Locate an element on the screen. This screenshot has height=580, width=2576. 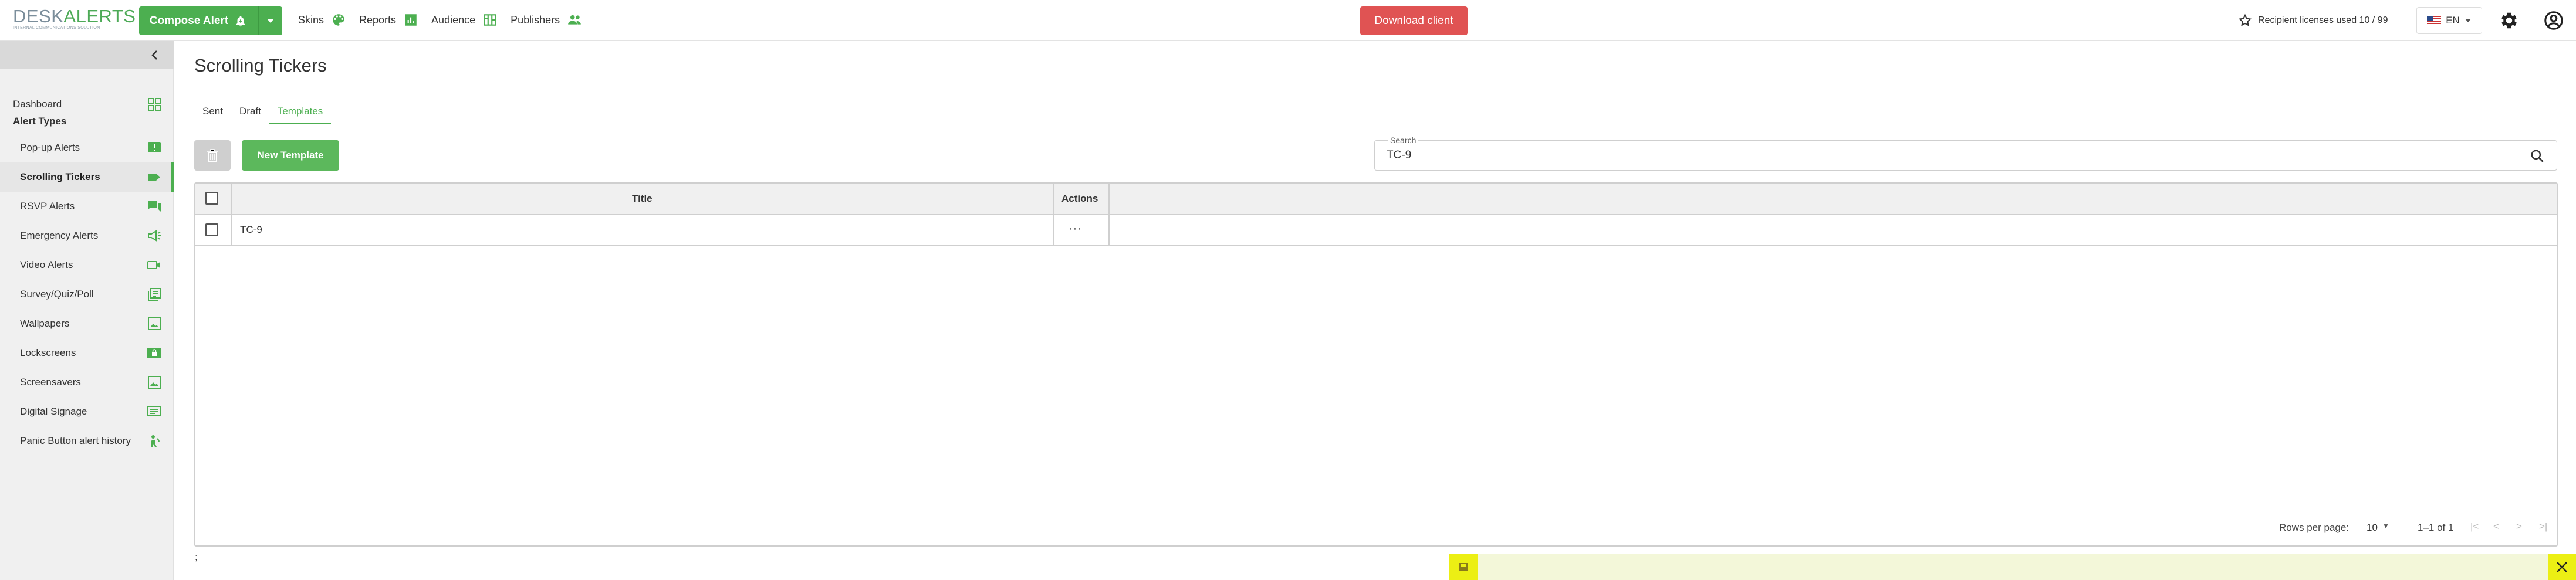
wallpaper-icon is located at coordinates (154, 323).